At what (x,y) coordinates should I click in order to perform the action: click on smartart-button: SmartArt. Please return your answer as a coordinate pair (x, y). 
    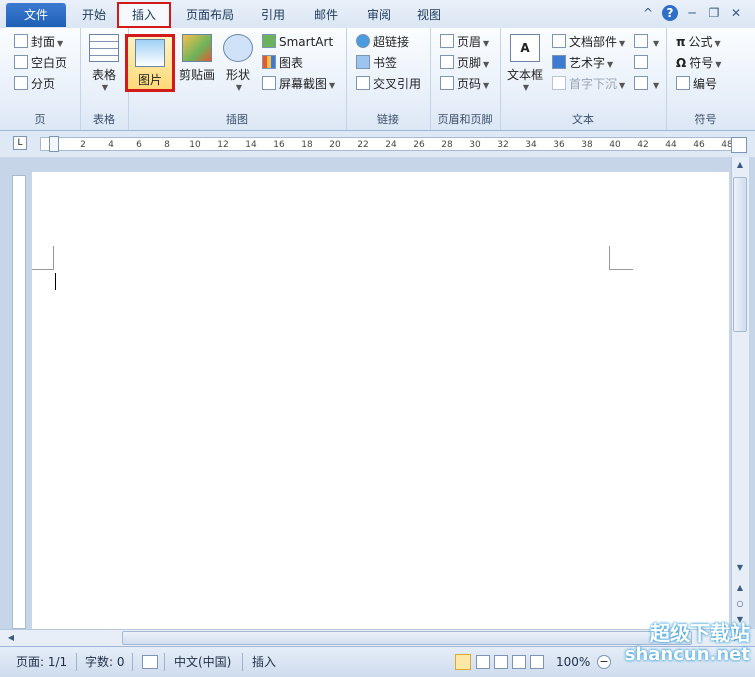
    Looking at the image, I should click on (297, 42).